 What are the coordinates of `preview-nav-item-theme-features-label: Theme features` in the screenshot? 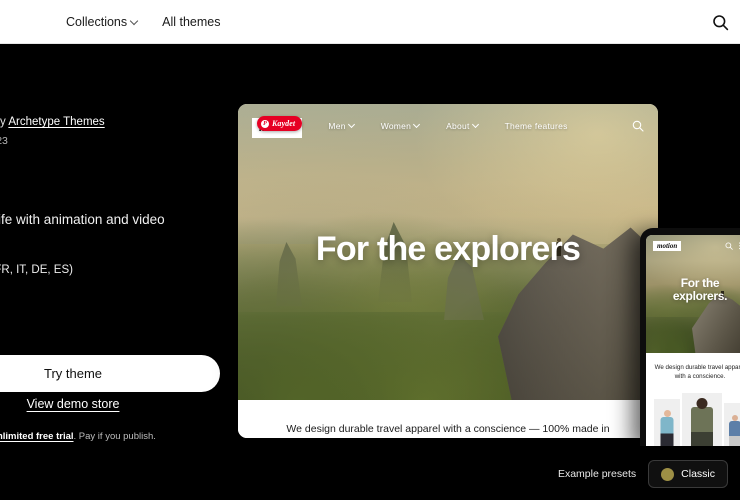 It's located at (536, 126).